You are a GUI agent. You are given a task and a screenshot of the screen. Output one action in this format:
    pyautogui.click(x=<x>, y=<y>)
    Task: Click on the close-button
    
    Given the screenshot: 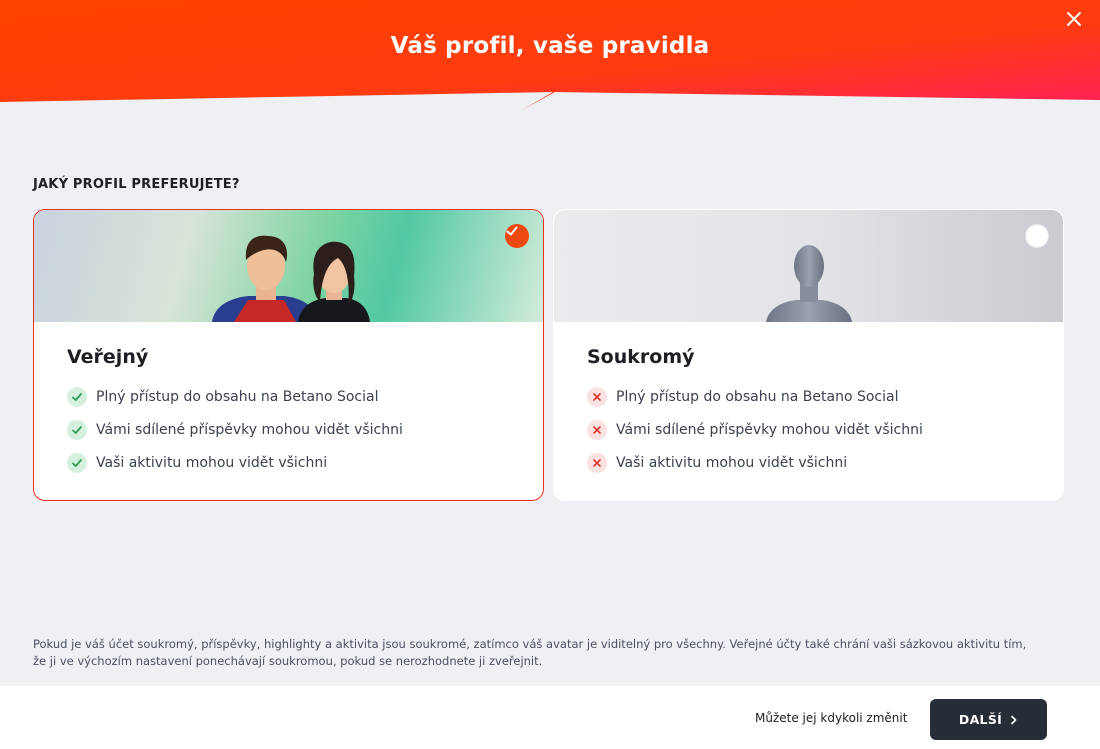 What is the action you would take?
    pyautogui.click(x=1074, y=19)
    